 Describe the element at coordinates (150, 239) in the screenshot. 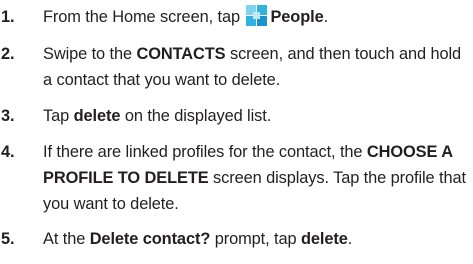

I see `step-bold-text: Delete contact?` at that location.